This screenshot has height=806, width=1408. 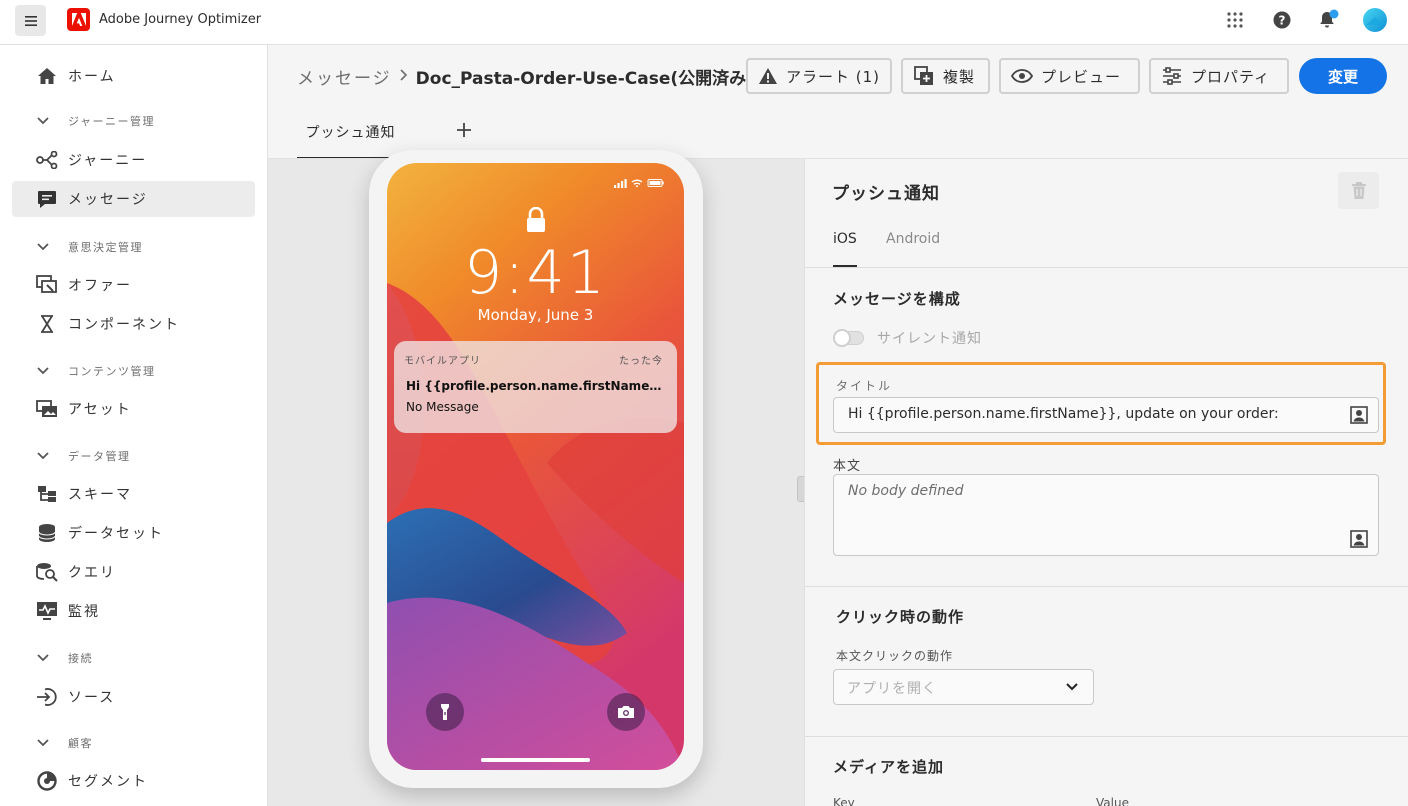 I want to click on home-icon, so click(x=47, y=76).